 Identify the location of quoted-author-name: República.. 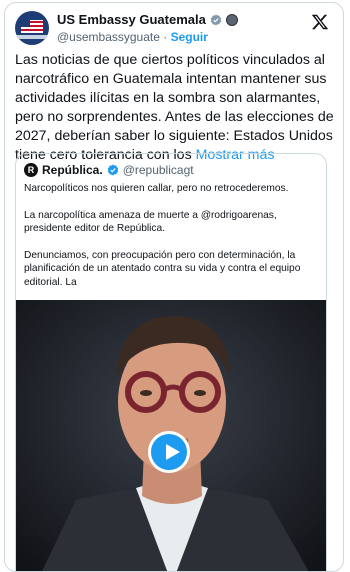
(72, 170).